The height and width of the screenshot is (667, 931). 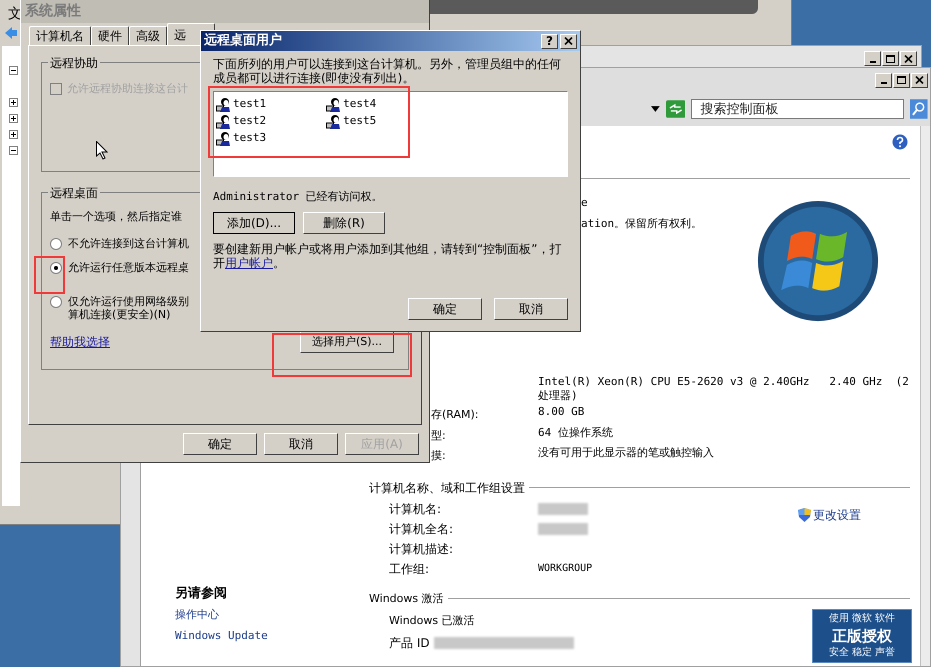 What do you see at coordinates (298, 197) in the screenshot?
I see `access-note: Administrator 已经有访问权。` at bounding box center [298, 197].